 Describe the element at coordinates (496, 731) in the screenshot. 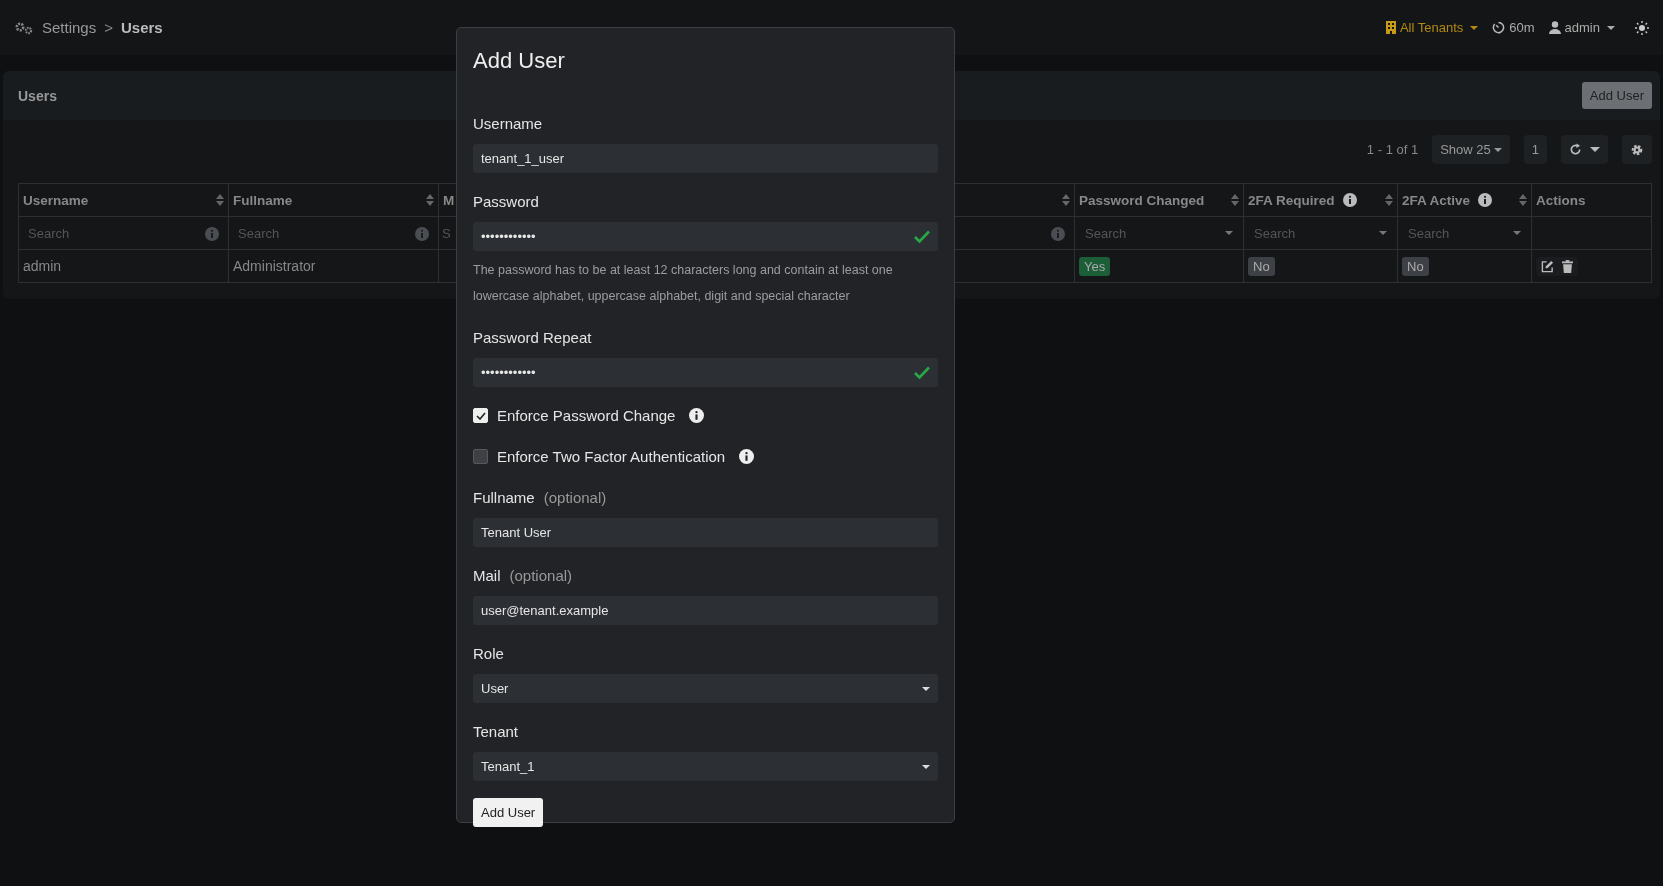

I see `field-label: Tenant` at that location.